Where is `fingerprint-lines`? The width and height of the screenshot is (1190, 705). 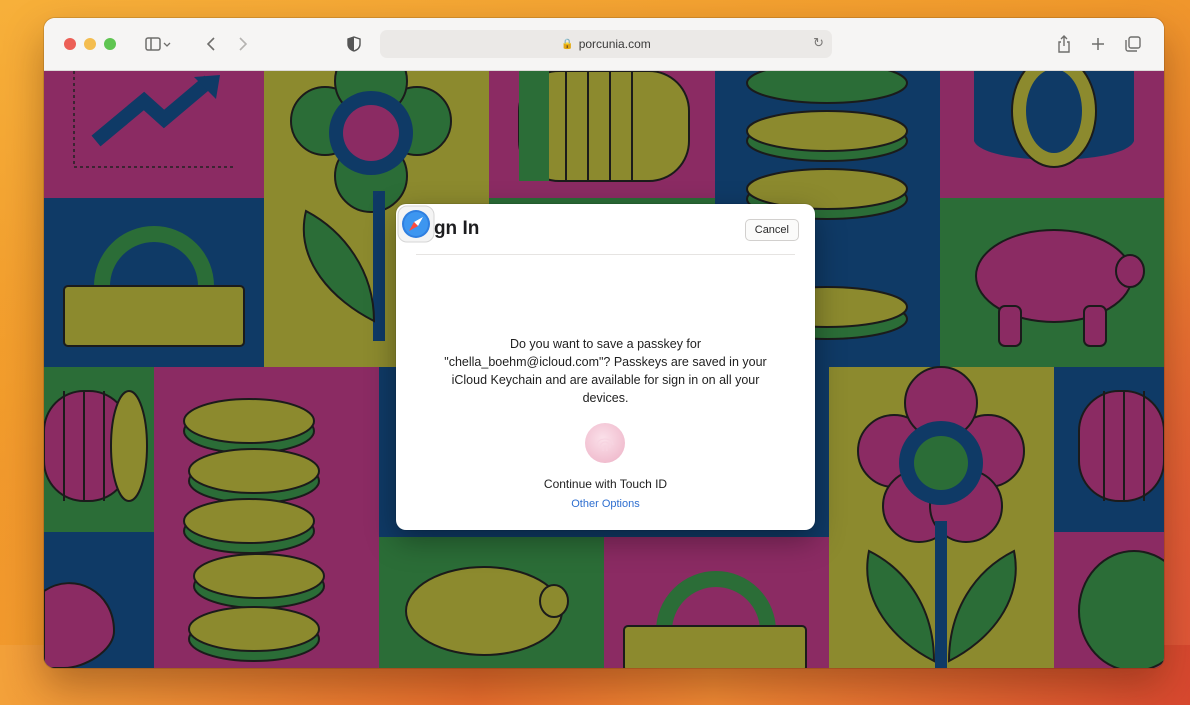
fingerprint-lines is located at coordinates (605, 445).